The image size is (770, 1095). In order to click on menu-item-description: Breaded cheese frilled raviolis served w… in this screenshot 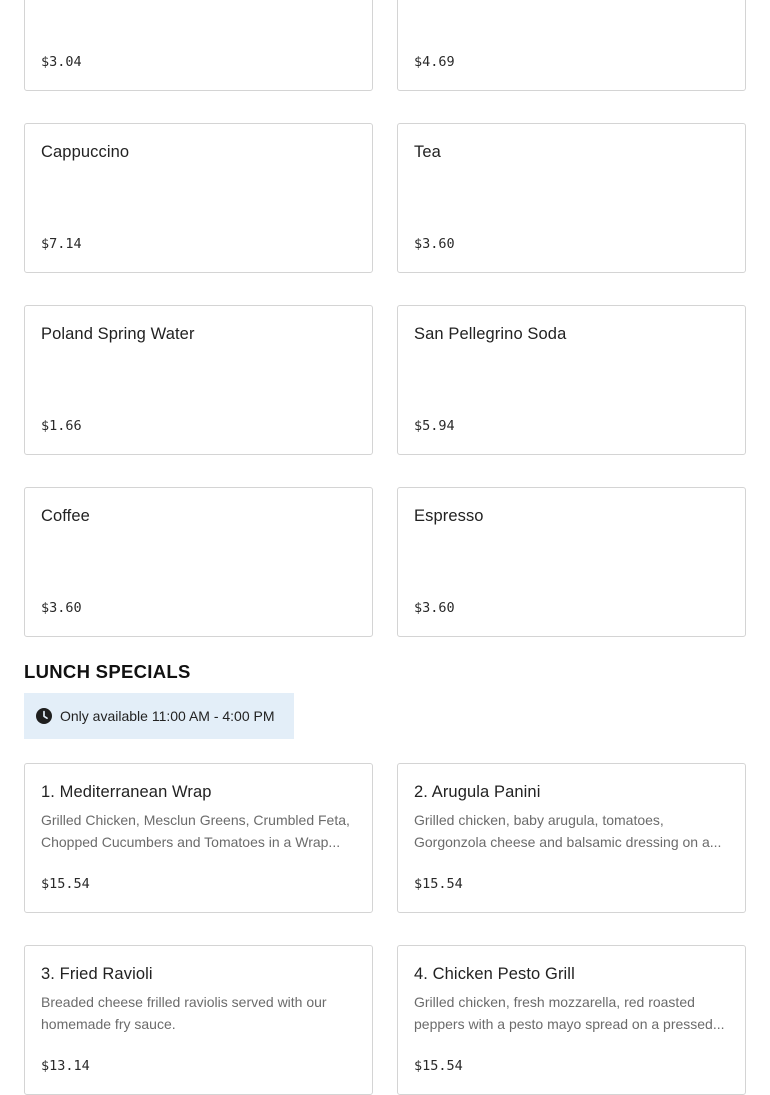, I will do `click(184, 1013)`.